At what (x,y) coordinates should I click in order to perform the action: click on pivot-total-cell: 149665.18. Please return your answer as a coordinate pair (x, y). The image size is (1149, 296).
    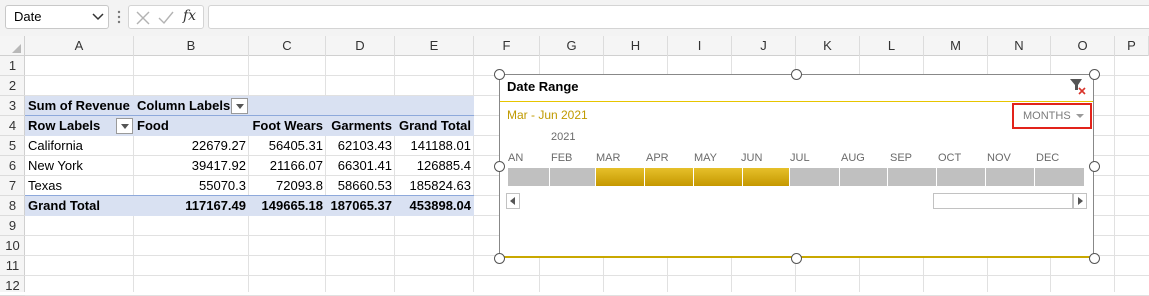
    Looking at the image, I should click on (287, 206).